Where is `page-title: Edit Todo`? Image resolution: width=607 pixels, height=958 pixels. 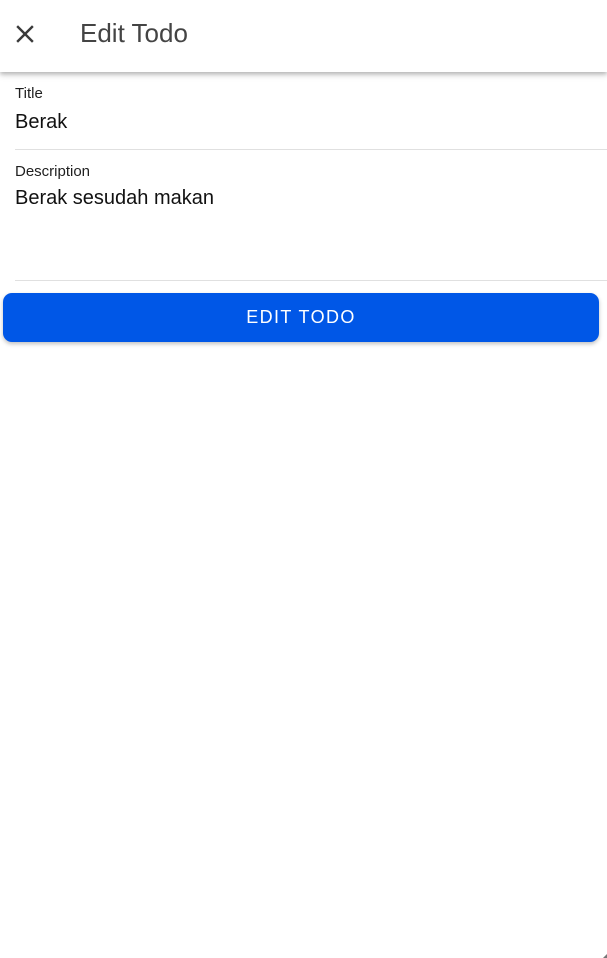
page-title: Edit Todo is located at coordinates (134, 33).